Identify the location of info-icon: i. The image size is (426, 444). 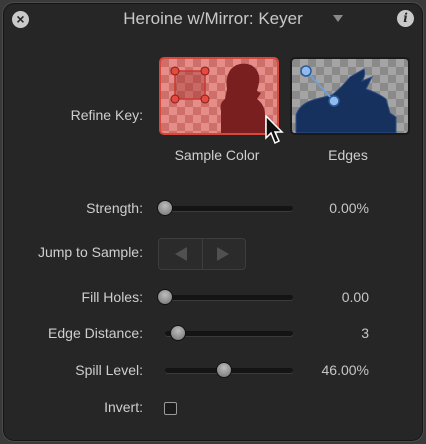
(405, 18).